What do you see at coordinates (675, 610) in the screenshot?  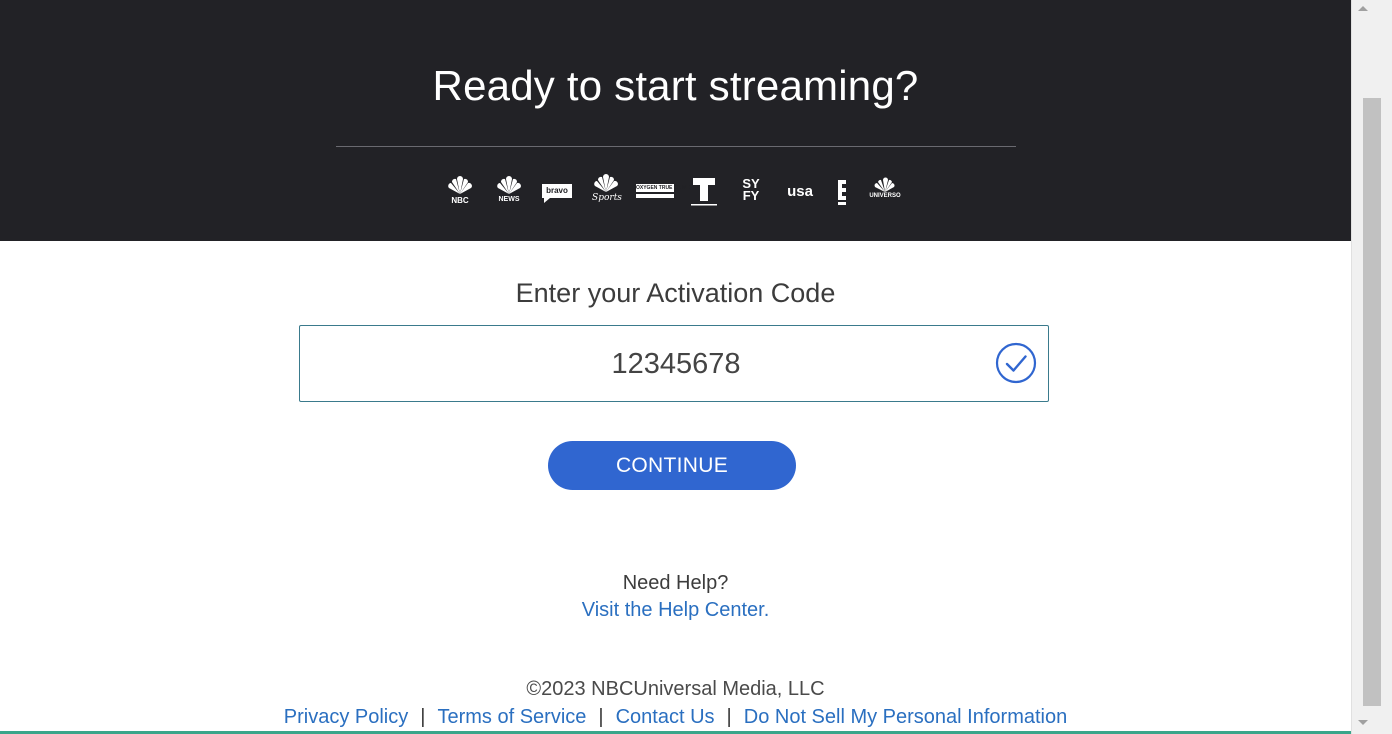 I see `help-center-link: Visit the Help Center.` at bounding box center [675, 610].